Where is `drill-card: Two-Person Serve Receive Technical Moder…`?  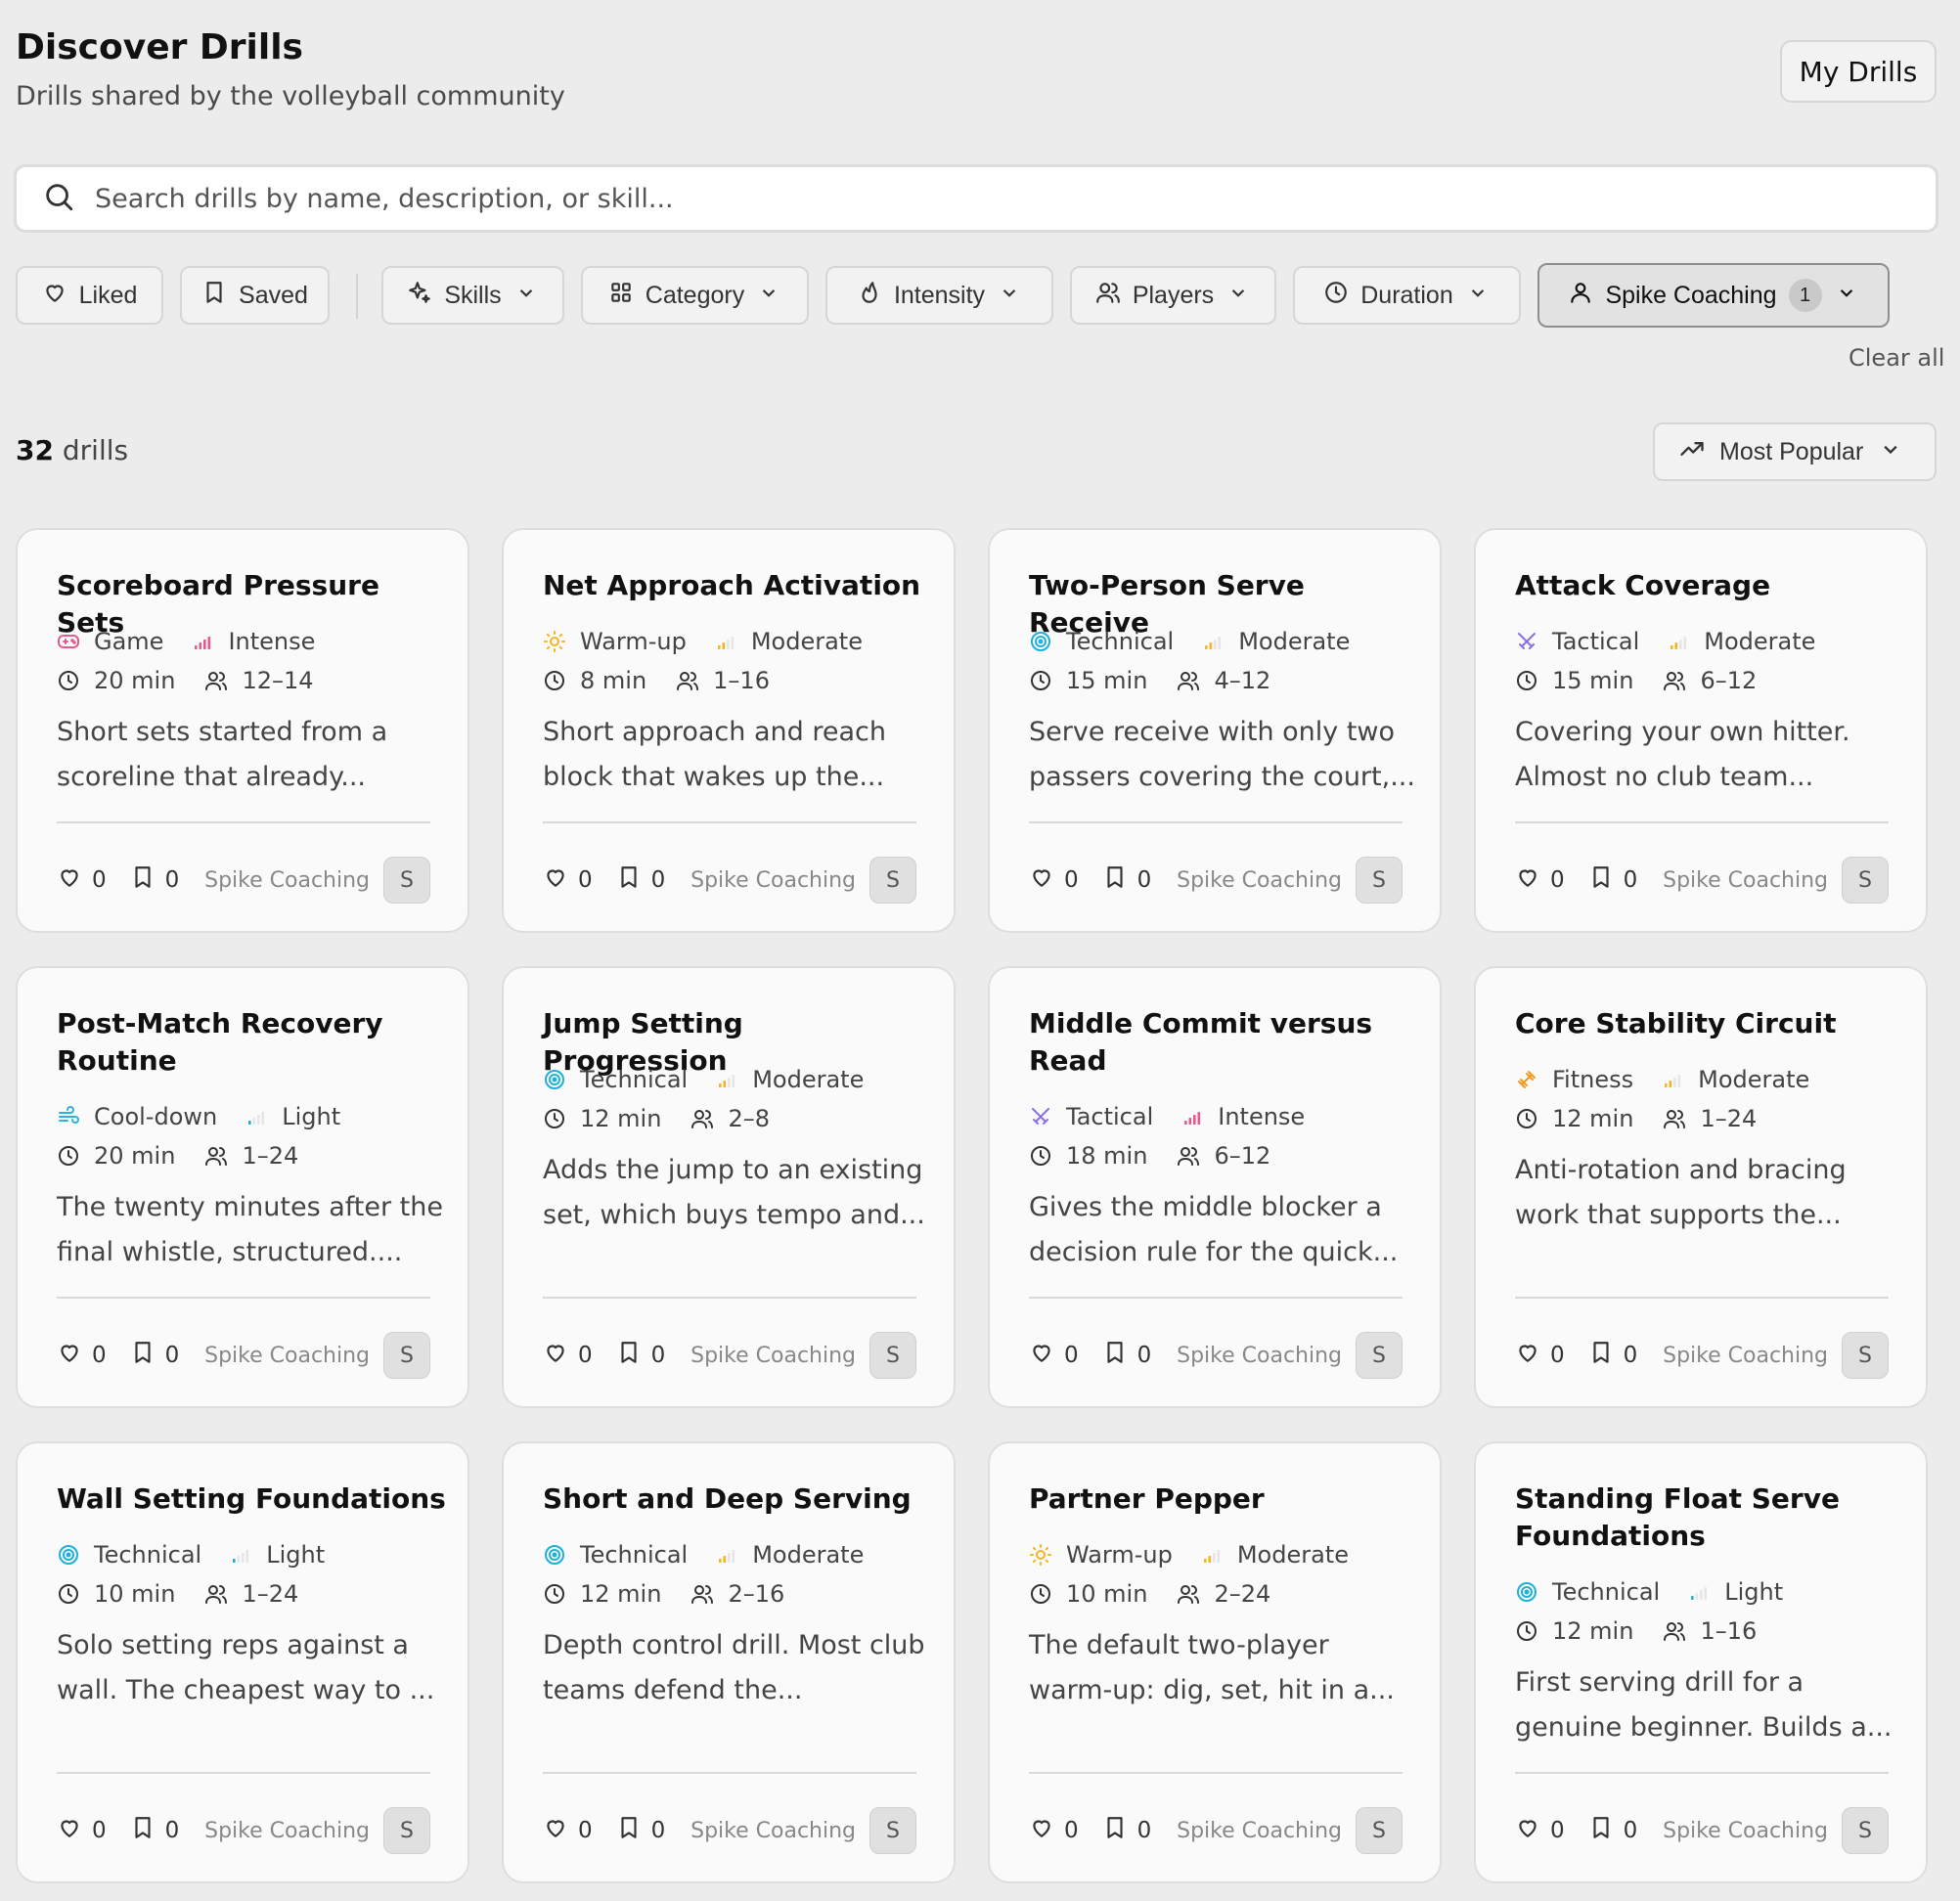 drill-card: Two-Person Serve Receive Technical Moder… is located at coordinates (1215, 730).